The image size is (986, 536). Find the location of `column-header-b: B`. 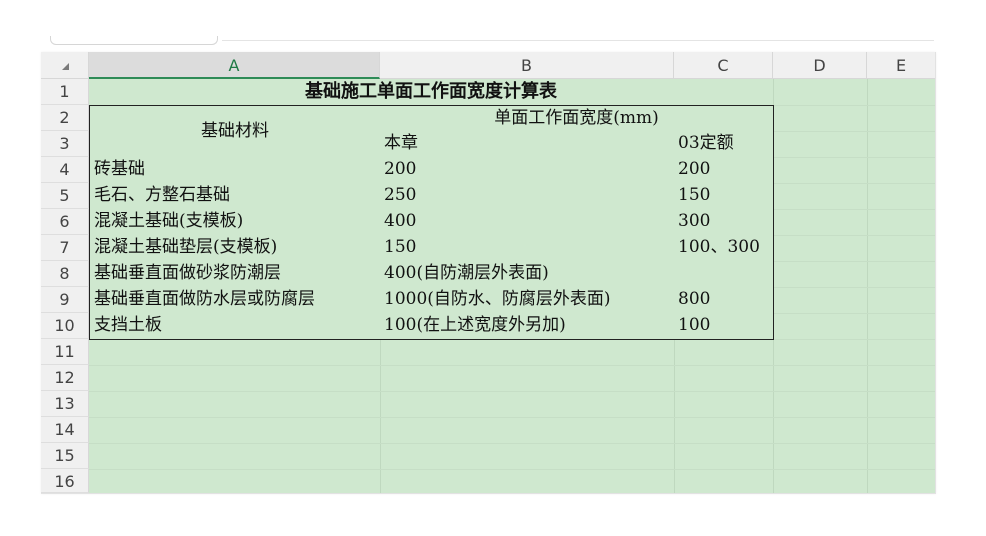

column-header-b: B is located at coordinates (527, 65).